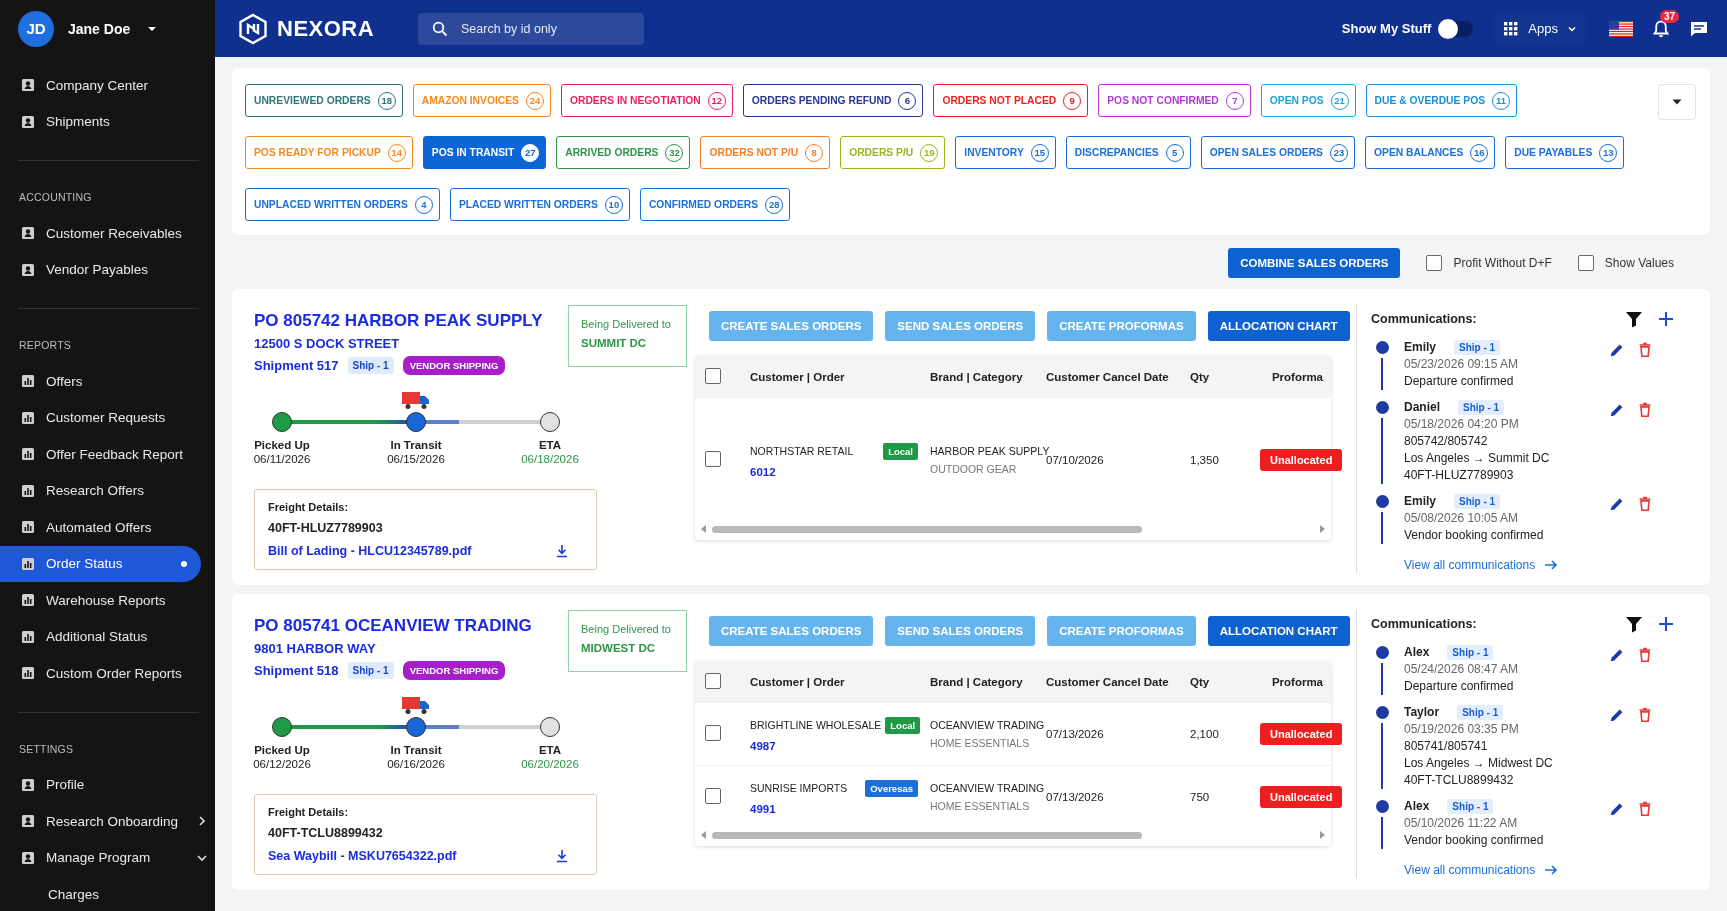 The height and width of the screenshot is (911, 1727). Describe the element at coordinates (282, 764) in the screenshot. I see `step-date: 06/12/2026` at that location.